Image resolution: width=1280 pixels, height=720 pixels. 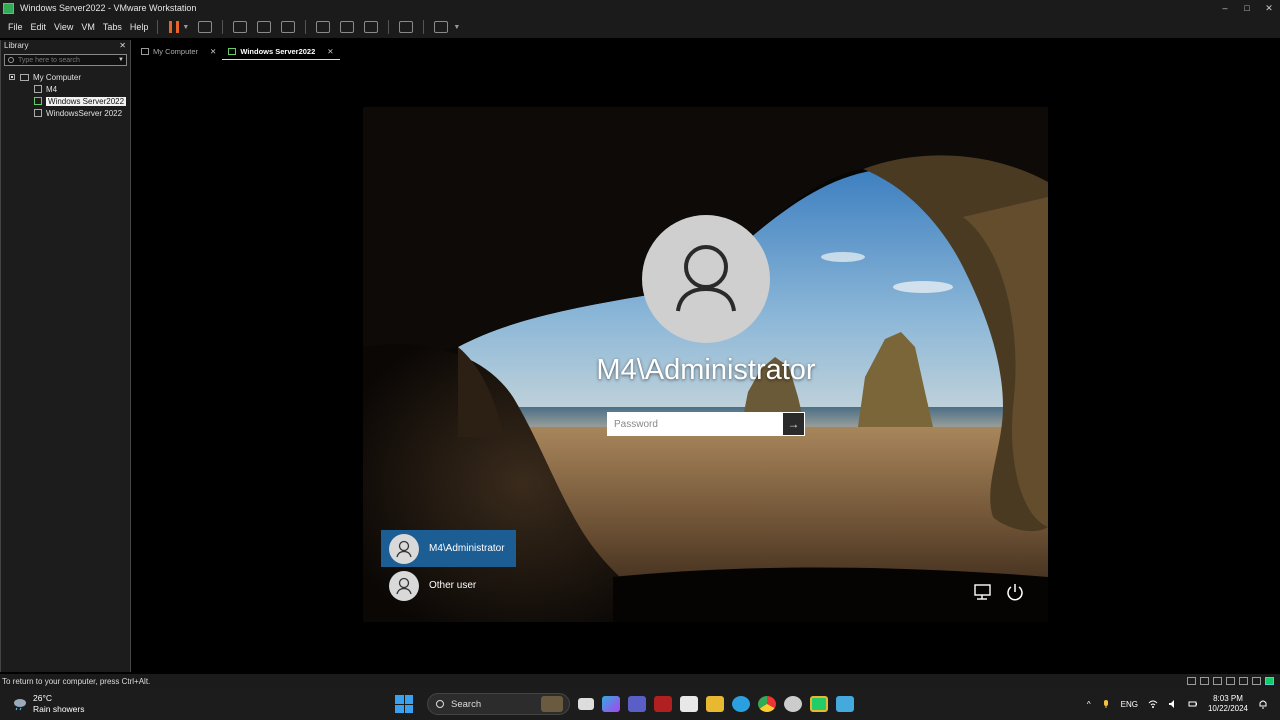 I want to click on tab-label: My Computer, so click(x=176, y=51).